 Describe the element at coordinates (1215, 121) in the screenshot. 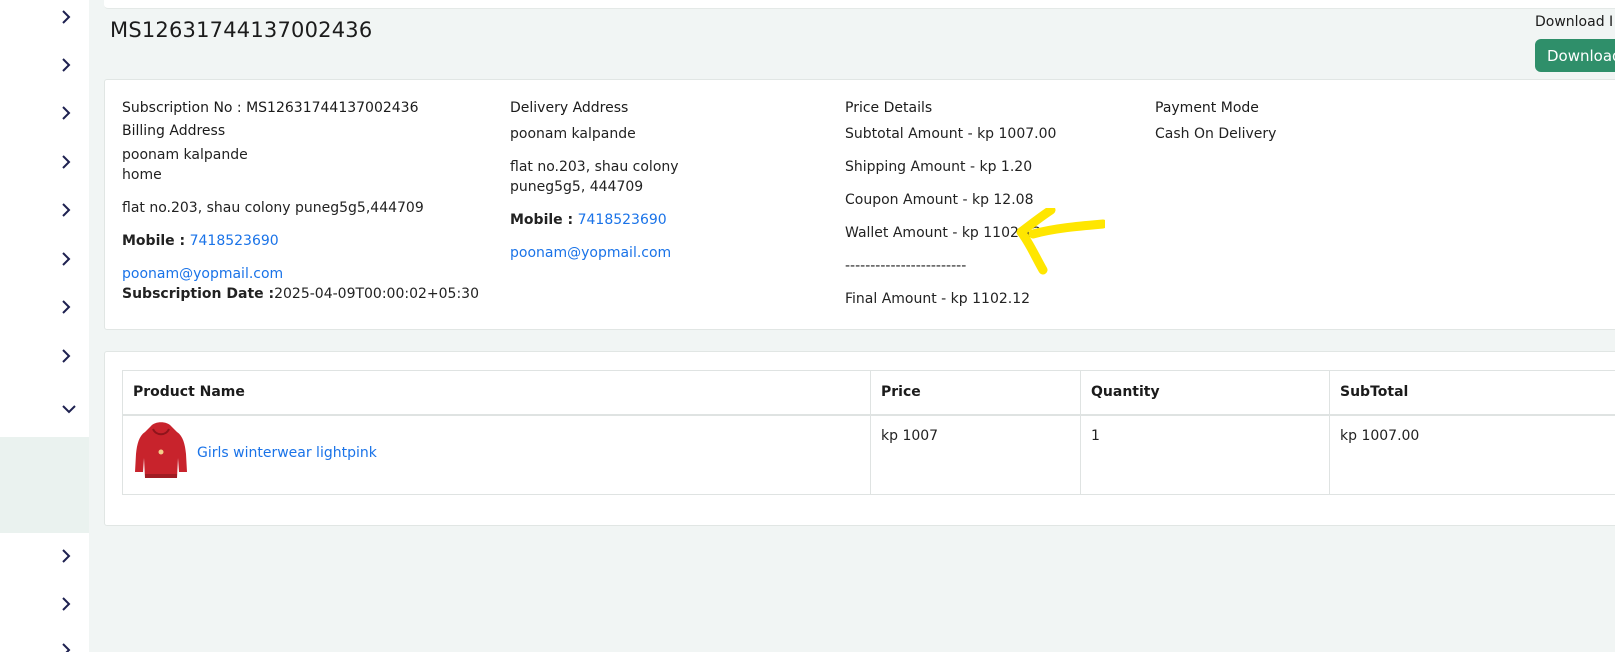

I see `payment-section: Payment Mode Cash On Delivery` at that location.